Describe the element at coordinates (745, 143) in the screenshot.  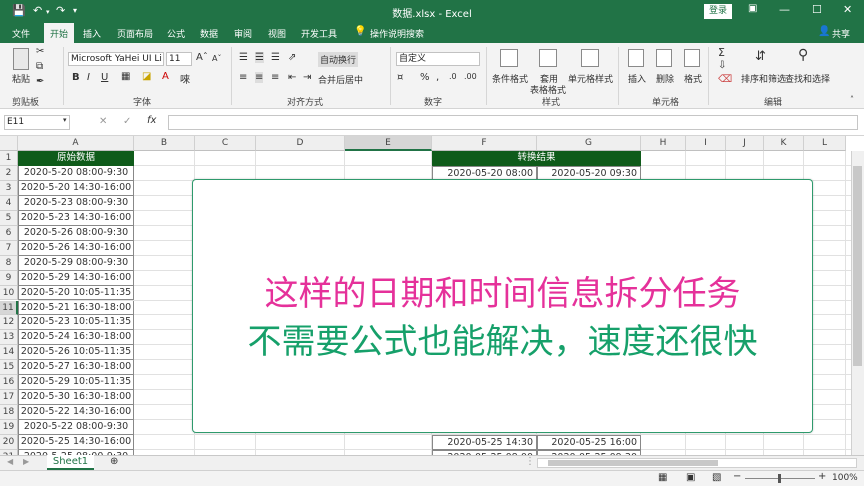
I see `column-header-j: J` at that location.